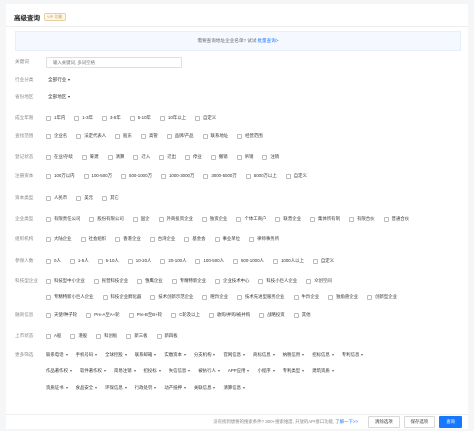  I want to click on filter-option: 清算, so click(115, 157).